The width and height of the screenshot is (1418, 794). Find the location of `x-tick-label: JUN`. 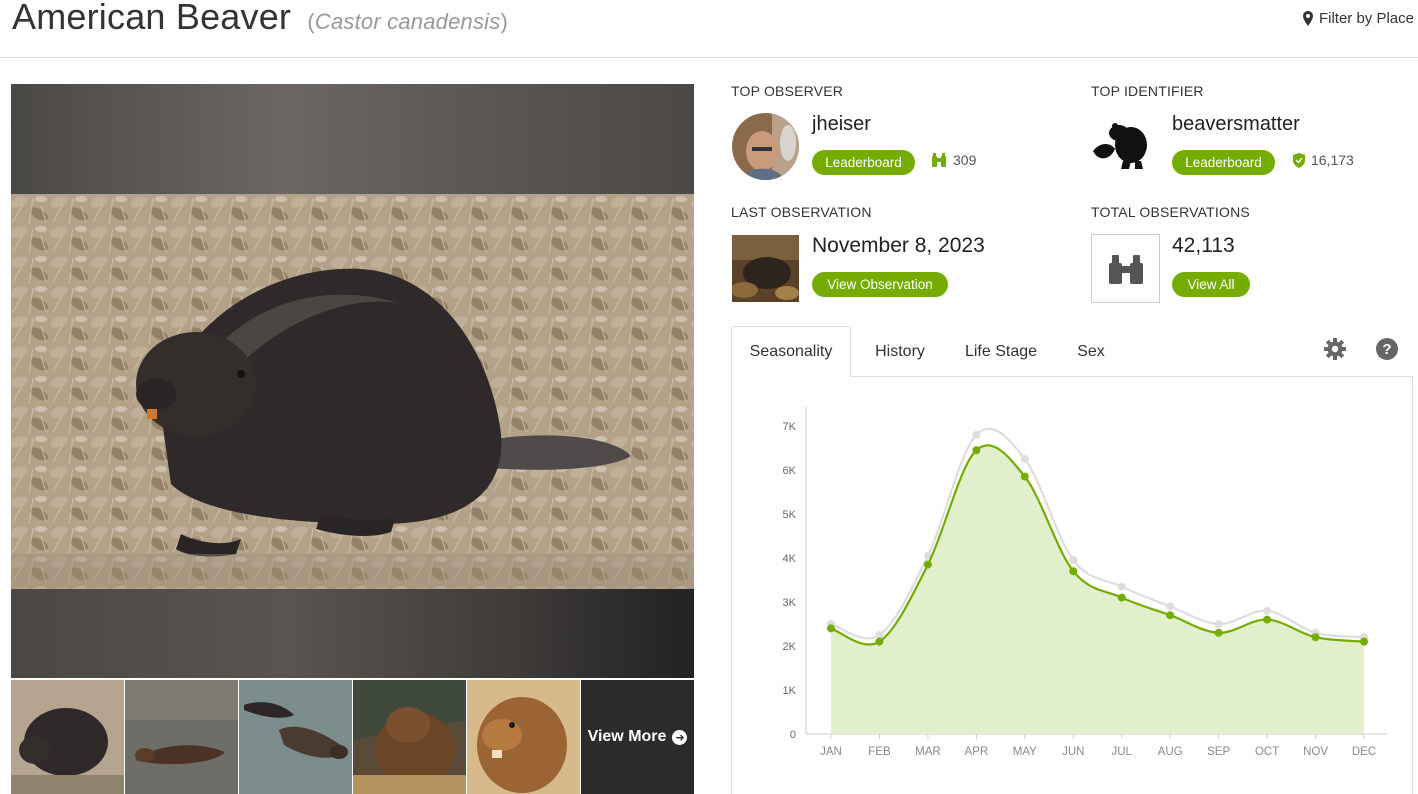

x-tick-label: JUN is located at coordinates (1073, 752).